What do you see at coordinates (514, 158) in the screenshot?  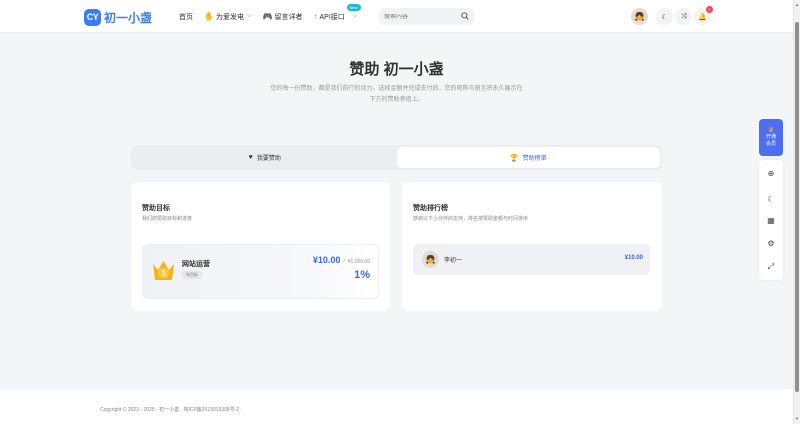 I see `trophy-icon: 🏆` at bounding box center [514, 158].